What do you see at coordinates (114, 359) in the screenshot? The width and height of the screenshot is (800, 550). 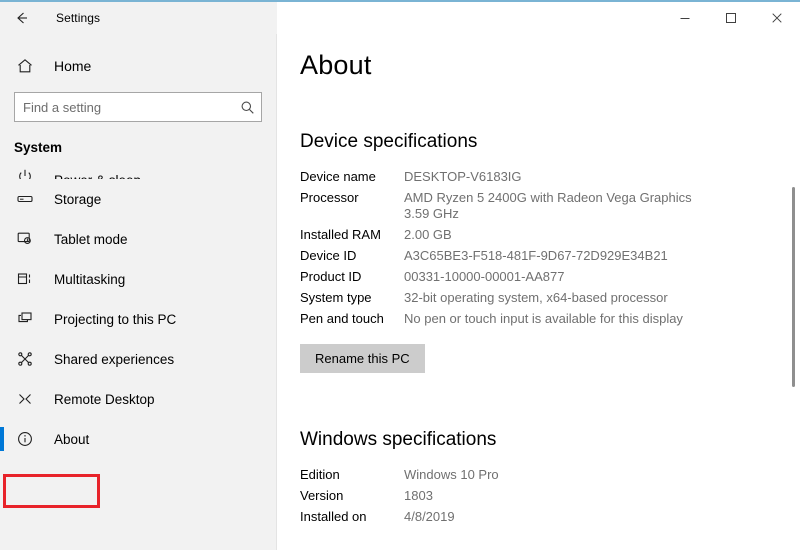 I see `sidebar-item-shared-experiences-label: Shared experiences` at bounding box center [114, 359].